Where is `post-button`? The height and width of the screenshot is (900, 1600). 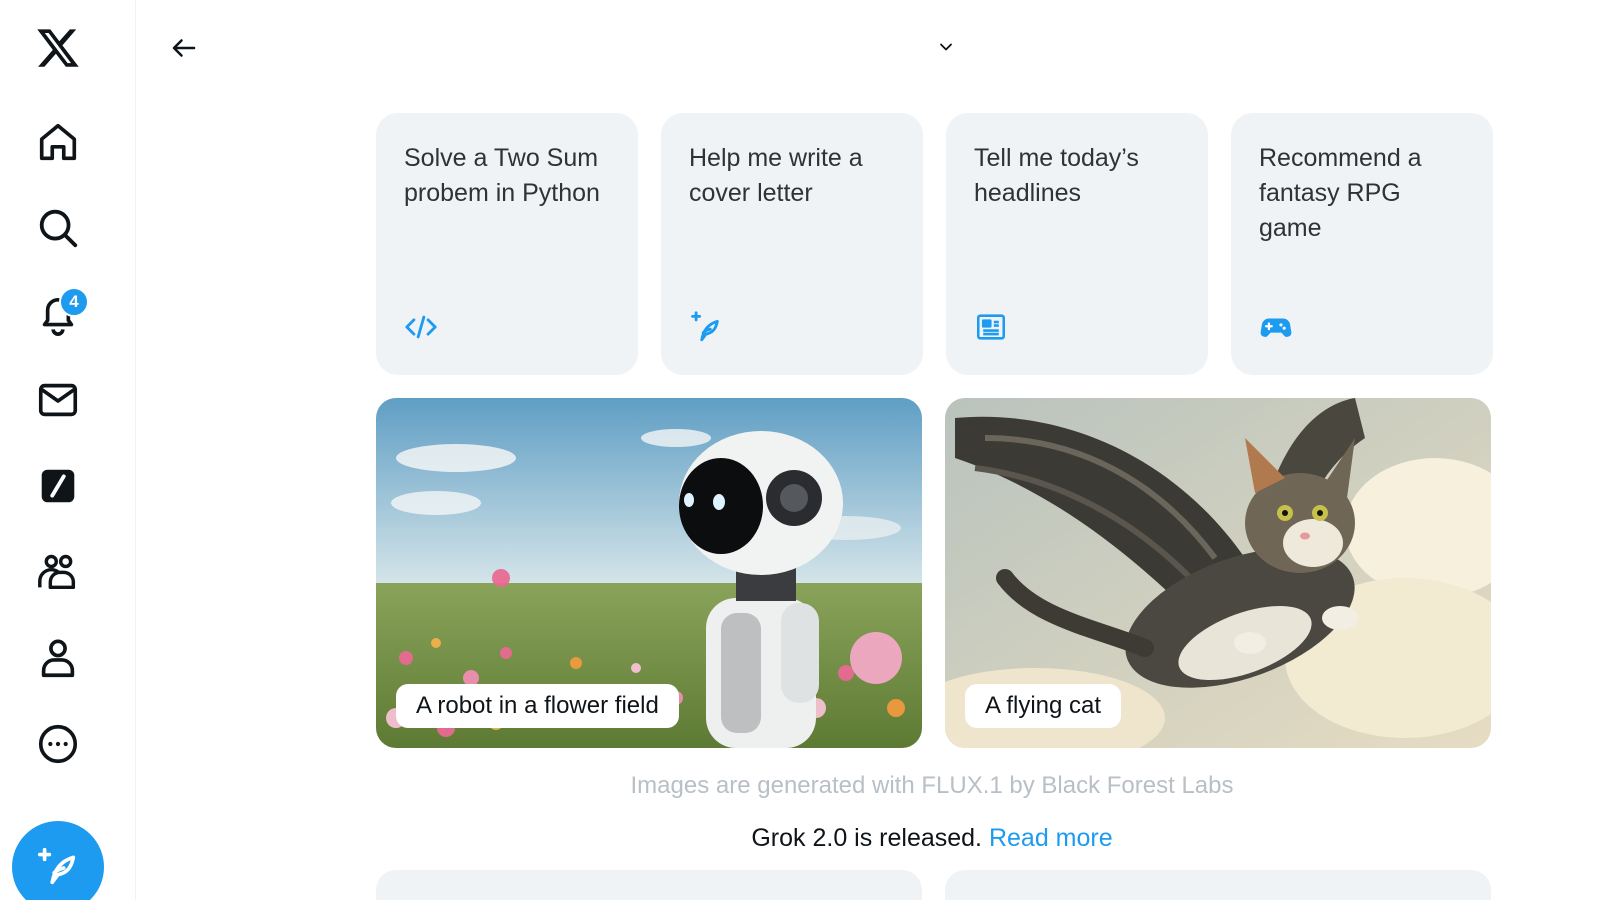
post-button is located at coordinates (58, 860).